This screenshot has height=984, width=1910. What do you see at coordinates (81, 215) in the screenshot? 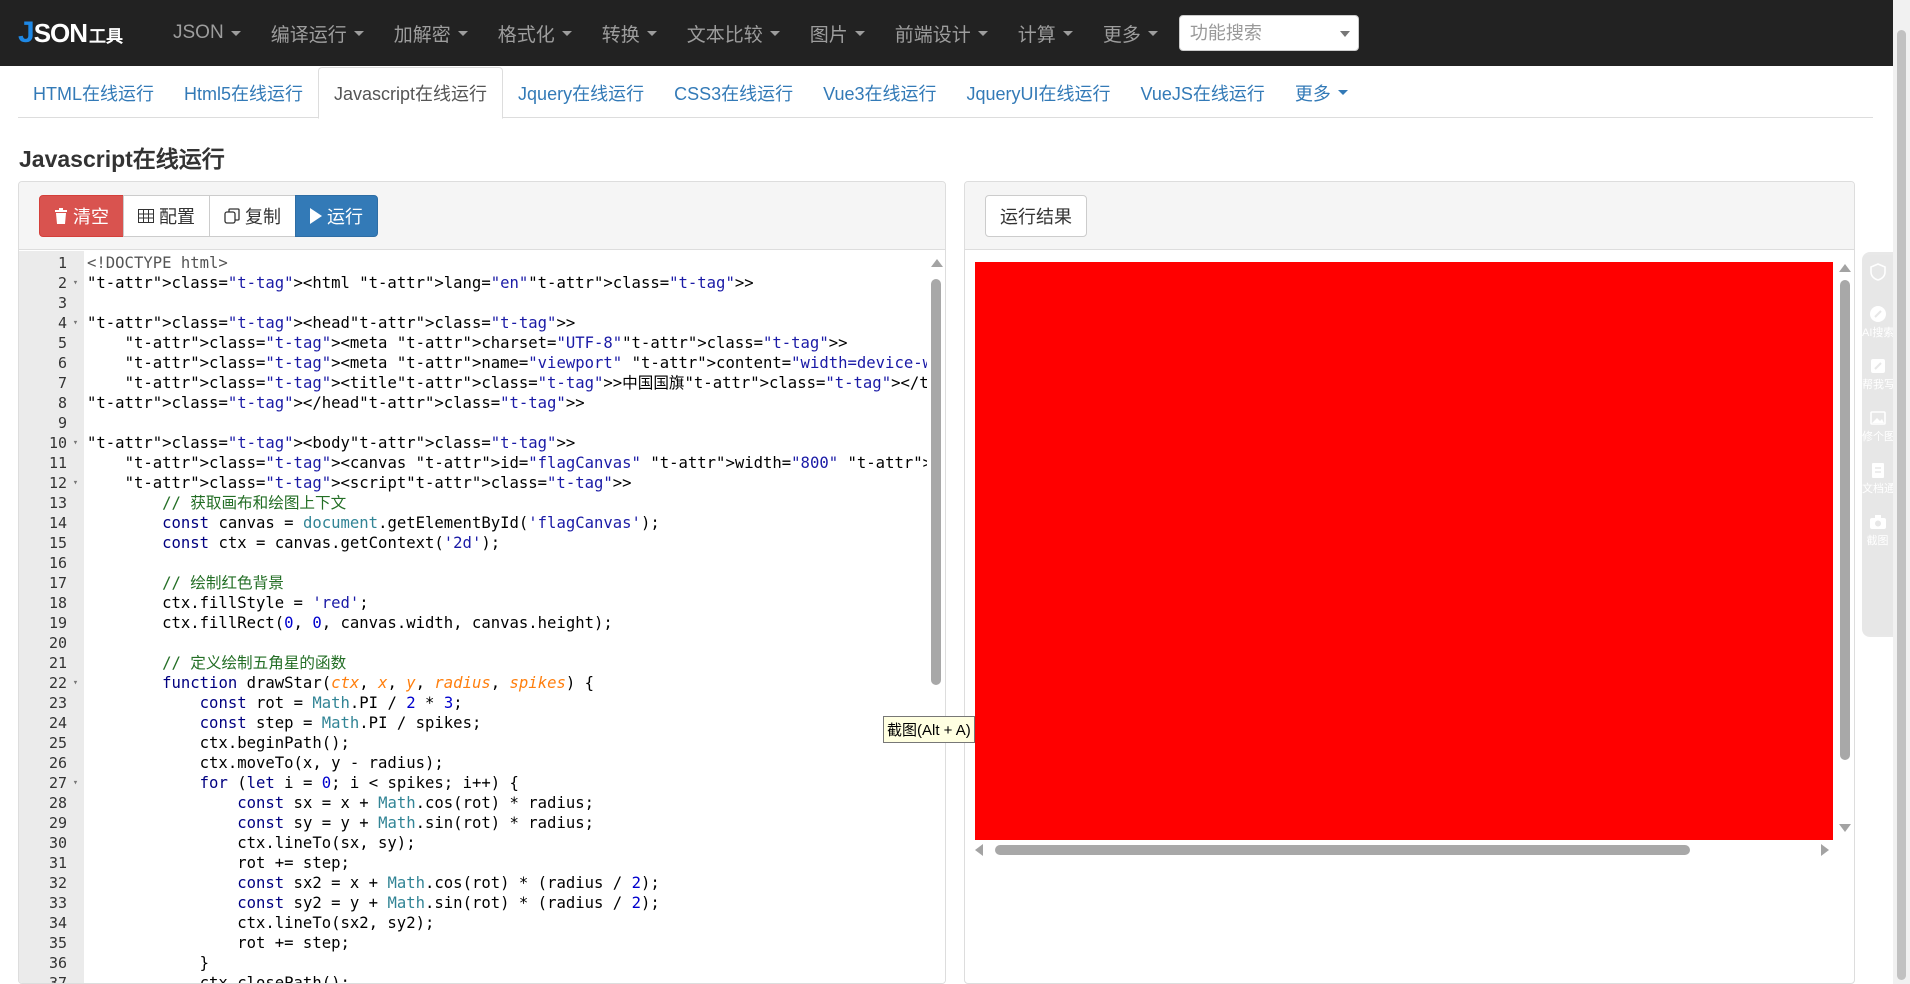
I see `clear-button: 清空` at bounding box center [81, 215].